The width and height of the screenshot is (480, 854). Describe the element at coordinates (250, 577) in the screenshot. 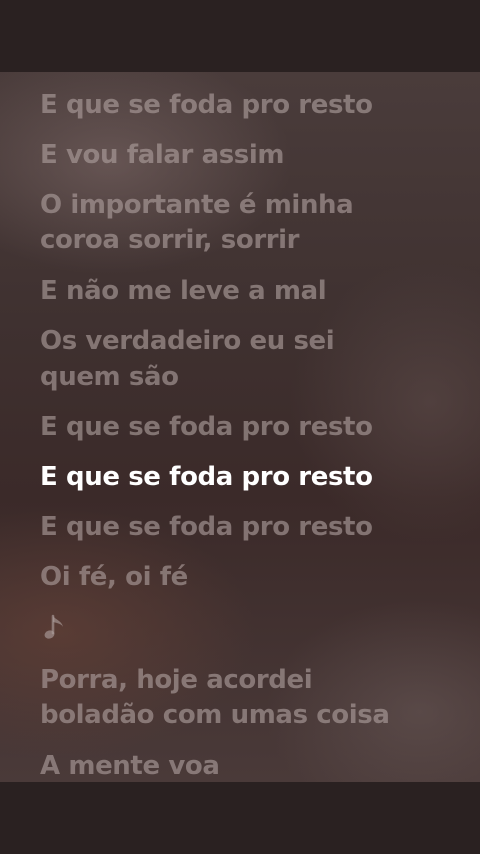

I see `lyric-line: Oi fé, oi fé` at that location.